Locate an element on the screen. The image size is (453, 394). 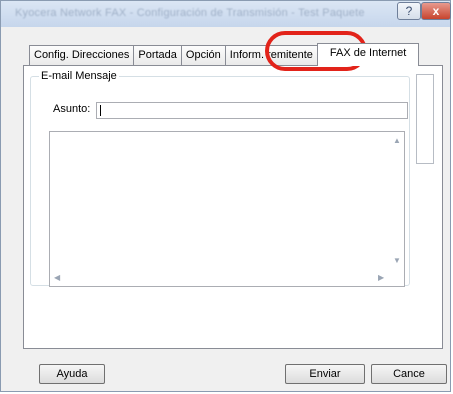
help-icon: ? is located at coordinates (409, 11).